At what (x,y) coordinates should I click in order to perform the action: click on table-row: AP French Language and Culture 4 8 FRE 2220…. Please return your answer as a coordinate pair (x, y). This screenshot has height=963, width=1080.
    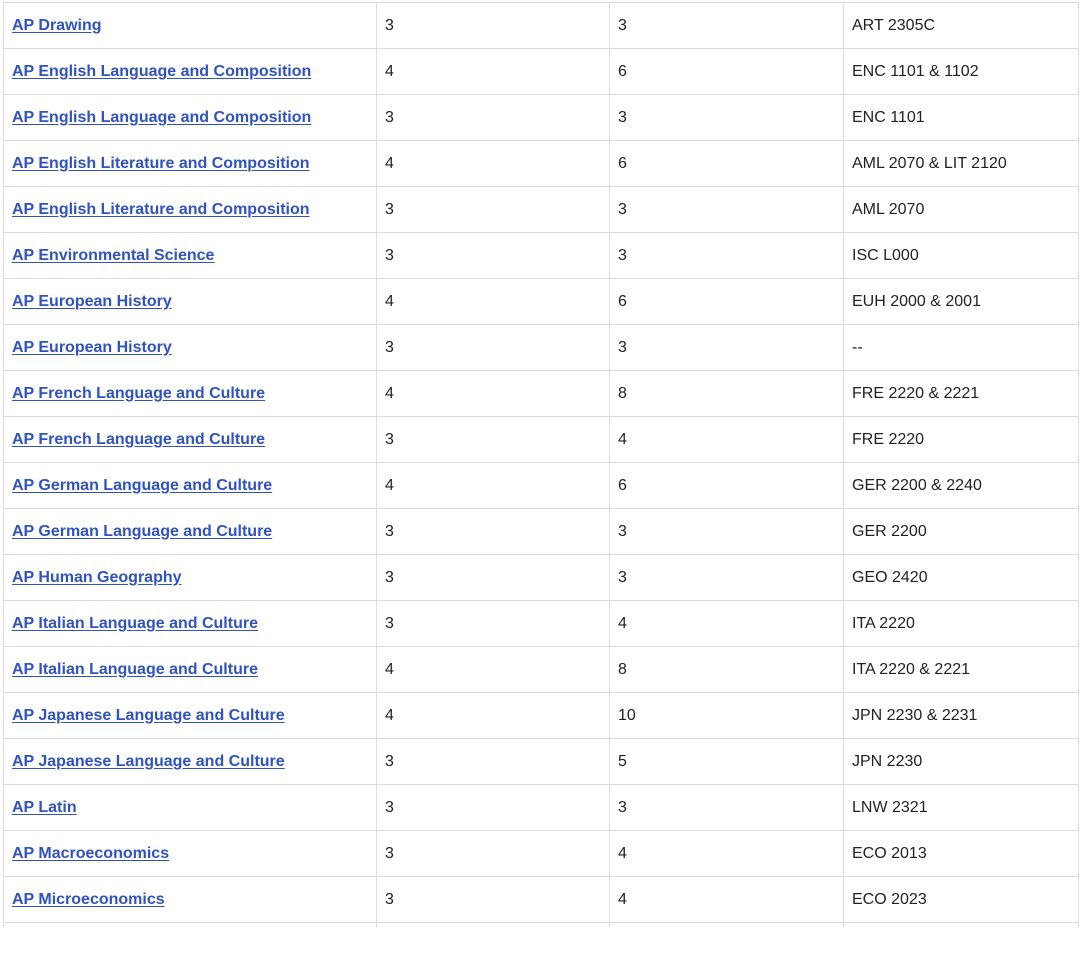
    Looking at the image, I should click on (541, 393).